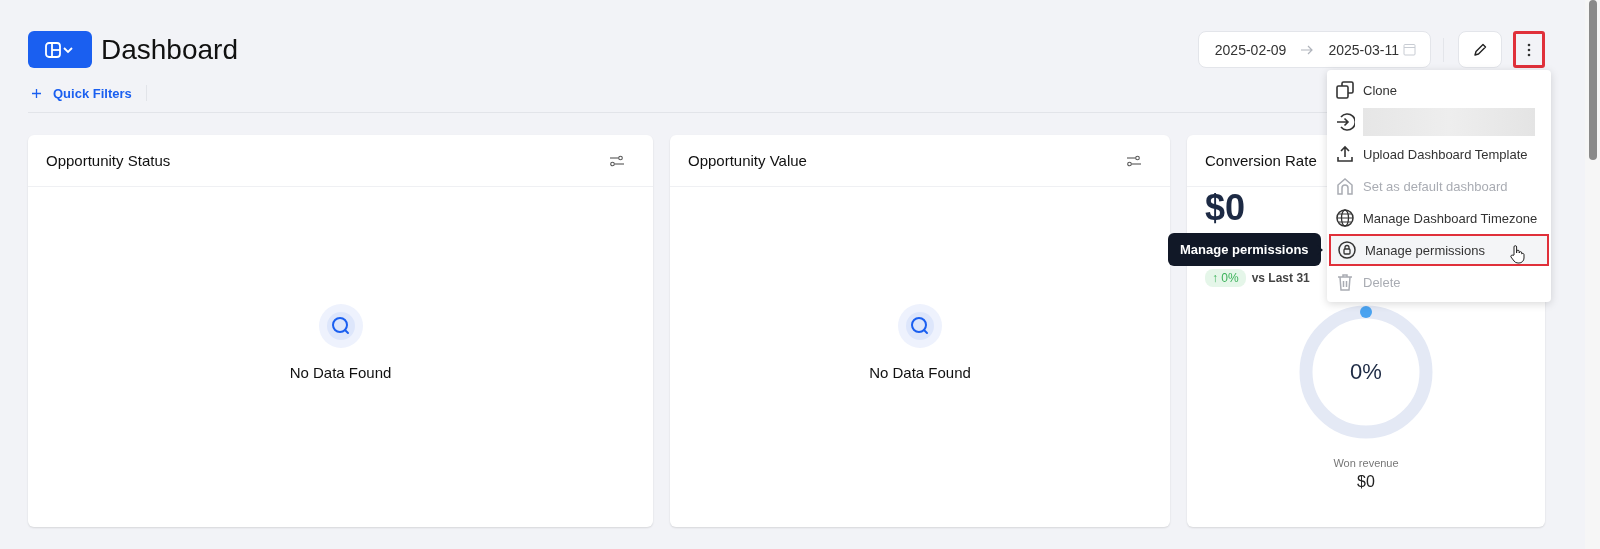 This screenshot has width=1600, height=549. Describe the element at coordinates (1345, 122) in the screenshot. I see `sign-in-icon` at that location.